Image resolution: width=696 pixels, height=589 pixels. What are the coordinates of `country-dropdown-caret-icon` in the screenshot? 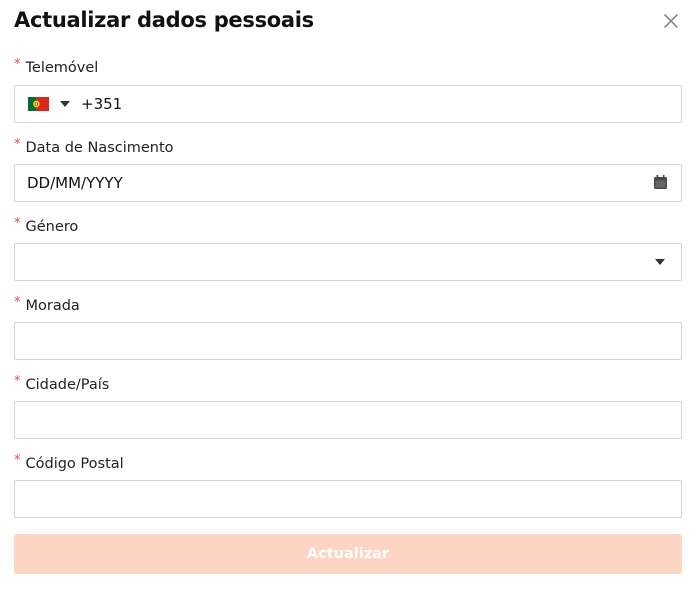 It's located at (65, 104).